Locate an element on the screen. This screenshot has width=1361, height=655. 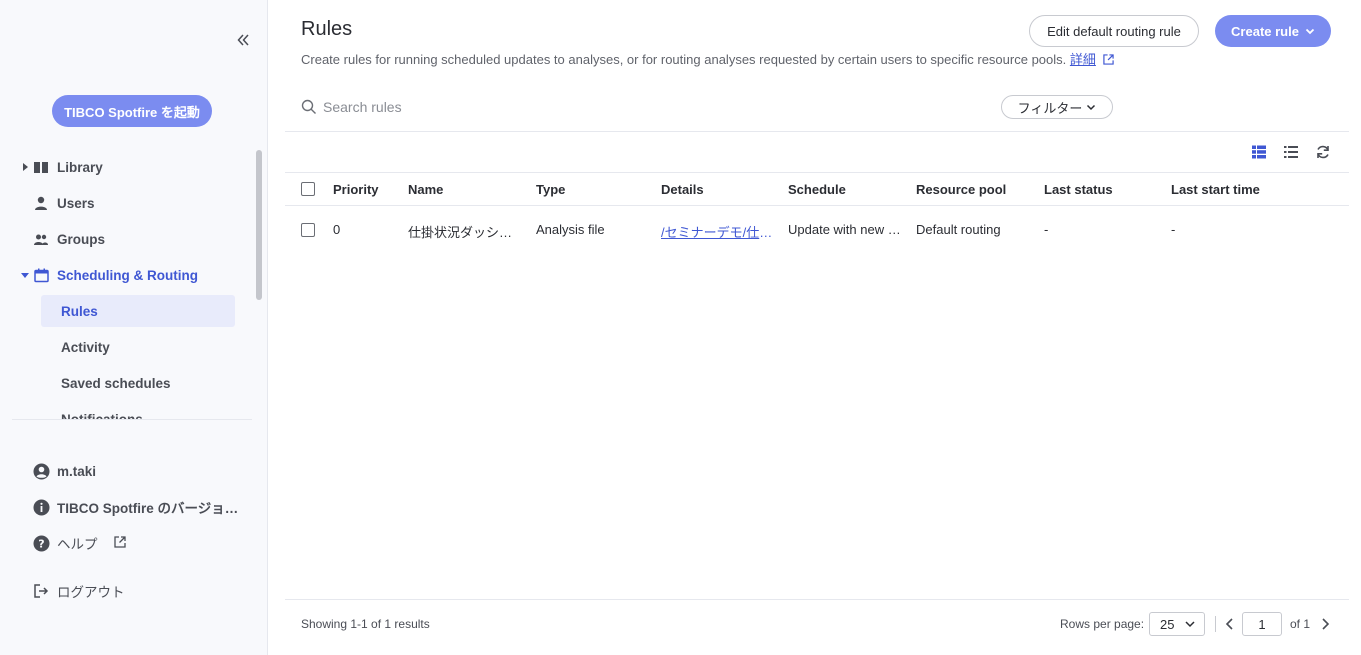
sidebar-item-label: Scheduling & Routing is located at coordinates (127, 275).